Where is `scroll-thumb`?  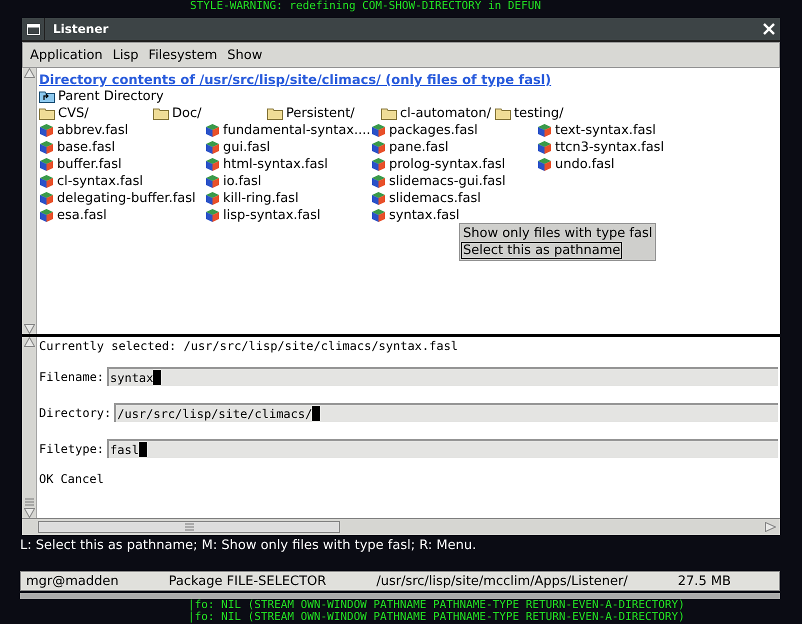
scroll-thumb is located at coordinates (189, 527).